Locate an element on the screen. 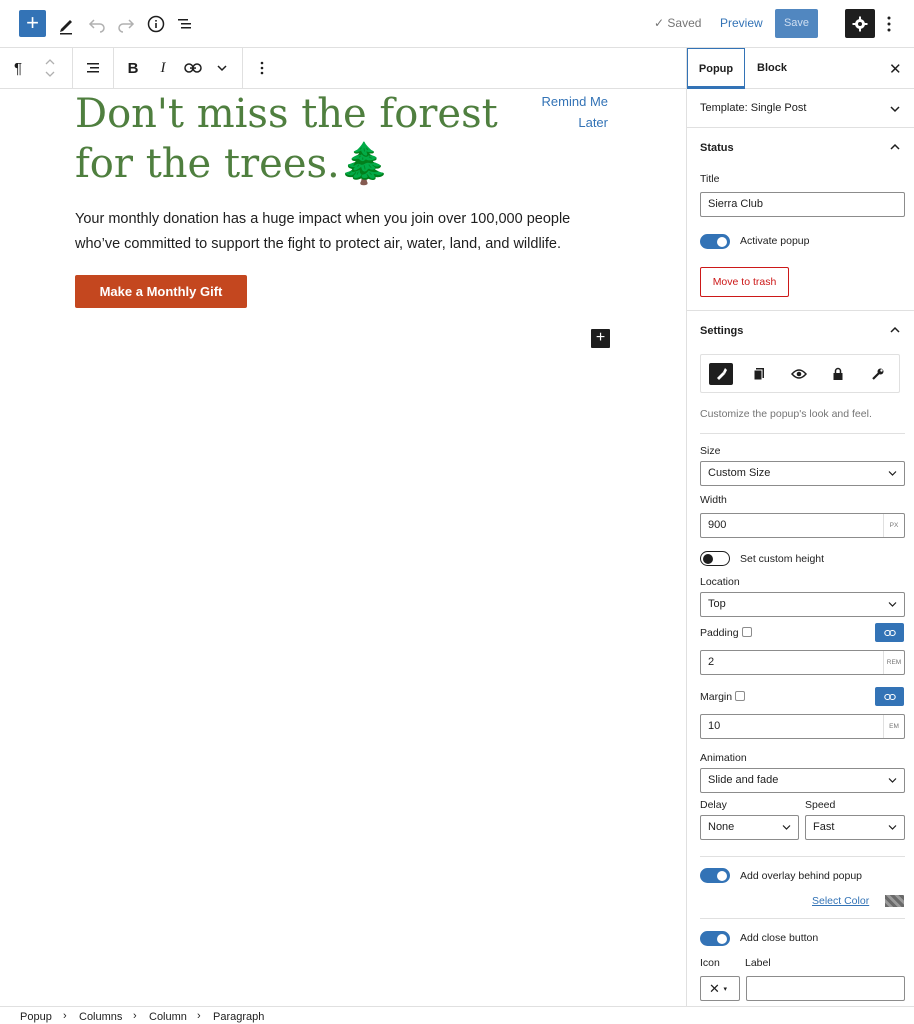  template-label: Template: Single Post is located at coordinates (753, 108).